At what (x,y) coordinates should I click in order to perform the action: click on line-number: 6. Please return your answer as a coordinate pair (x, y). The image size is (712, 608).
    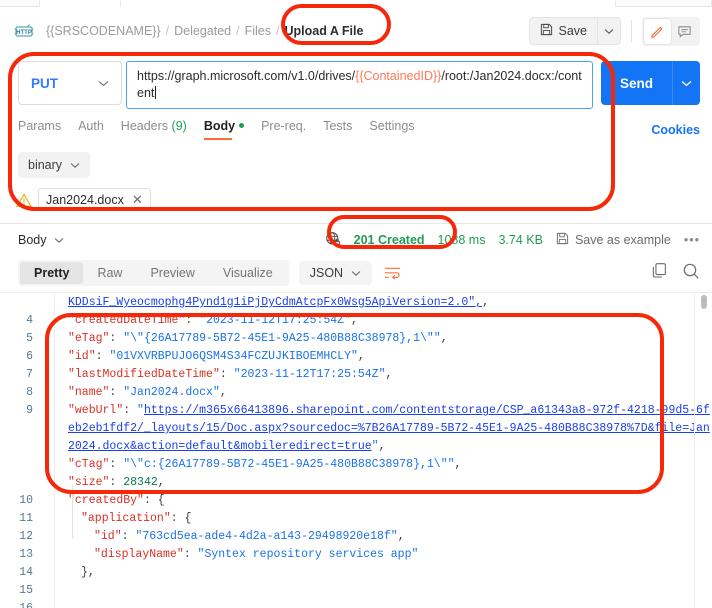
    Looking at the image, I should click on (29, 356).